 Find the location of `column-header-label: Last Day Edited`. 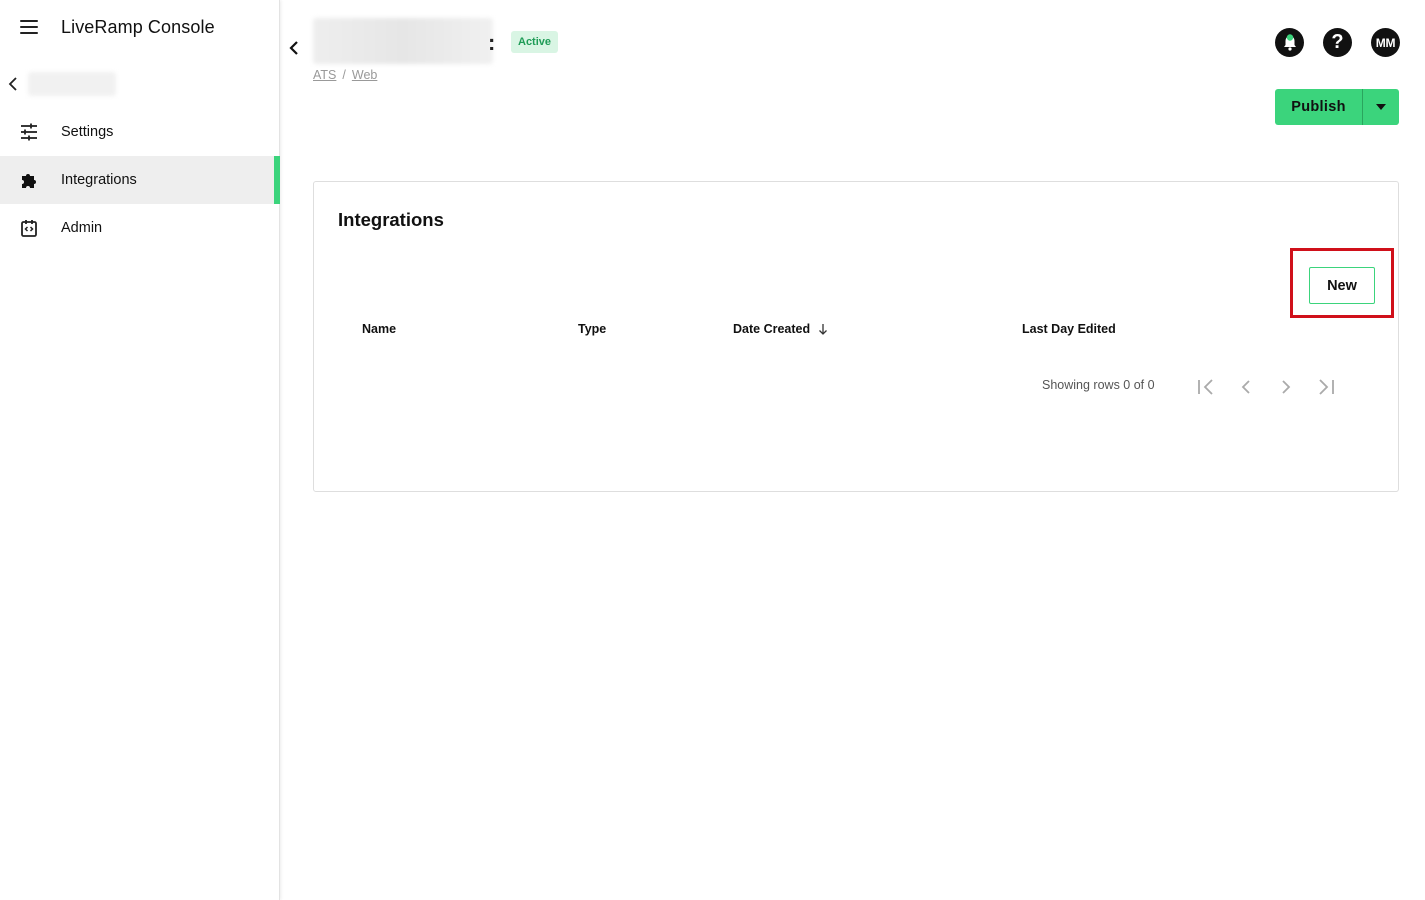

column-header-label: Last Day Edited is located at coordinates (1069, 329).